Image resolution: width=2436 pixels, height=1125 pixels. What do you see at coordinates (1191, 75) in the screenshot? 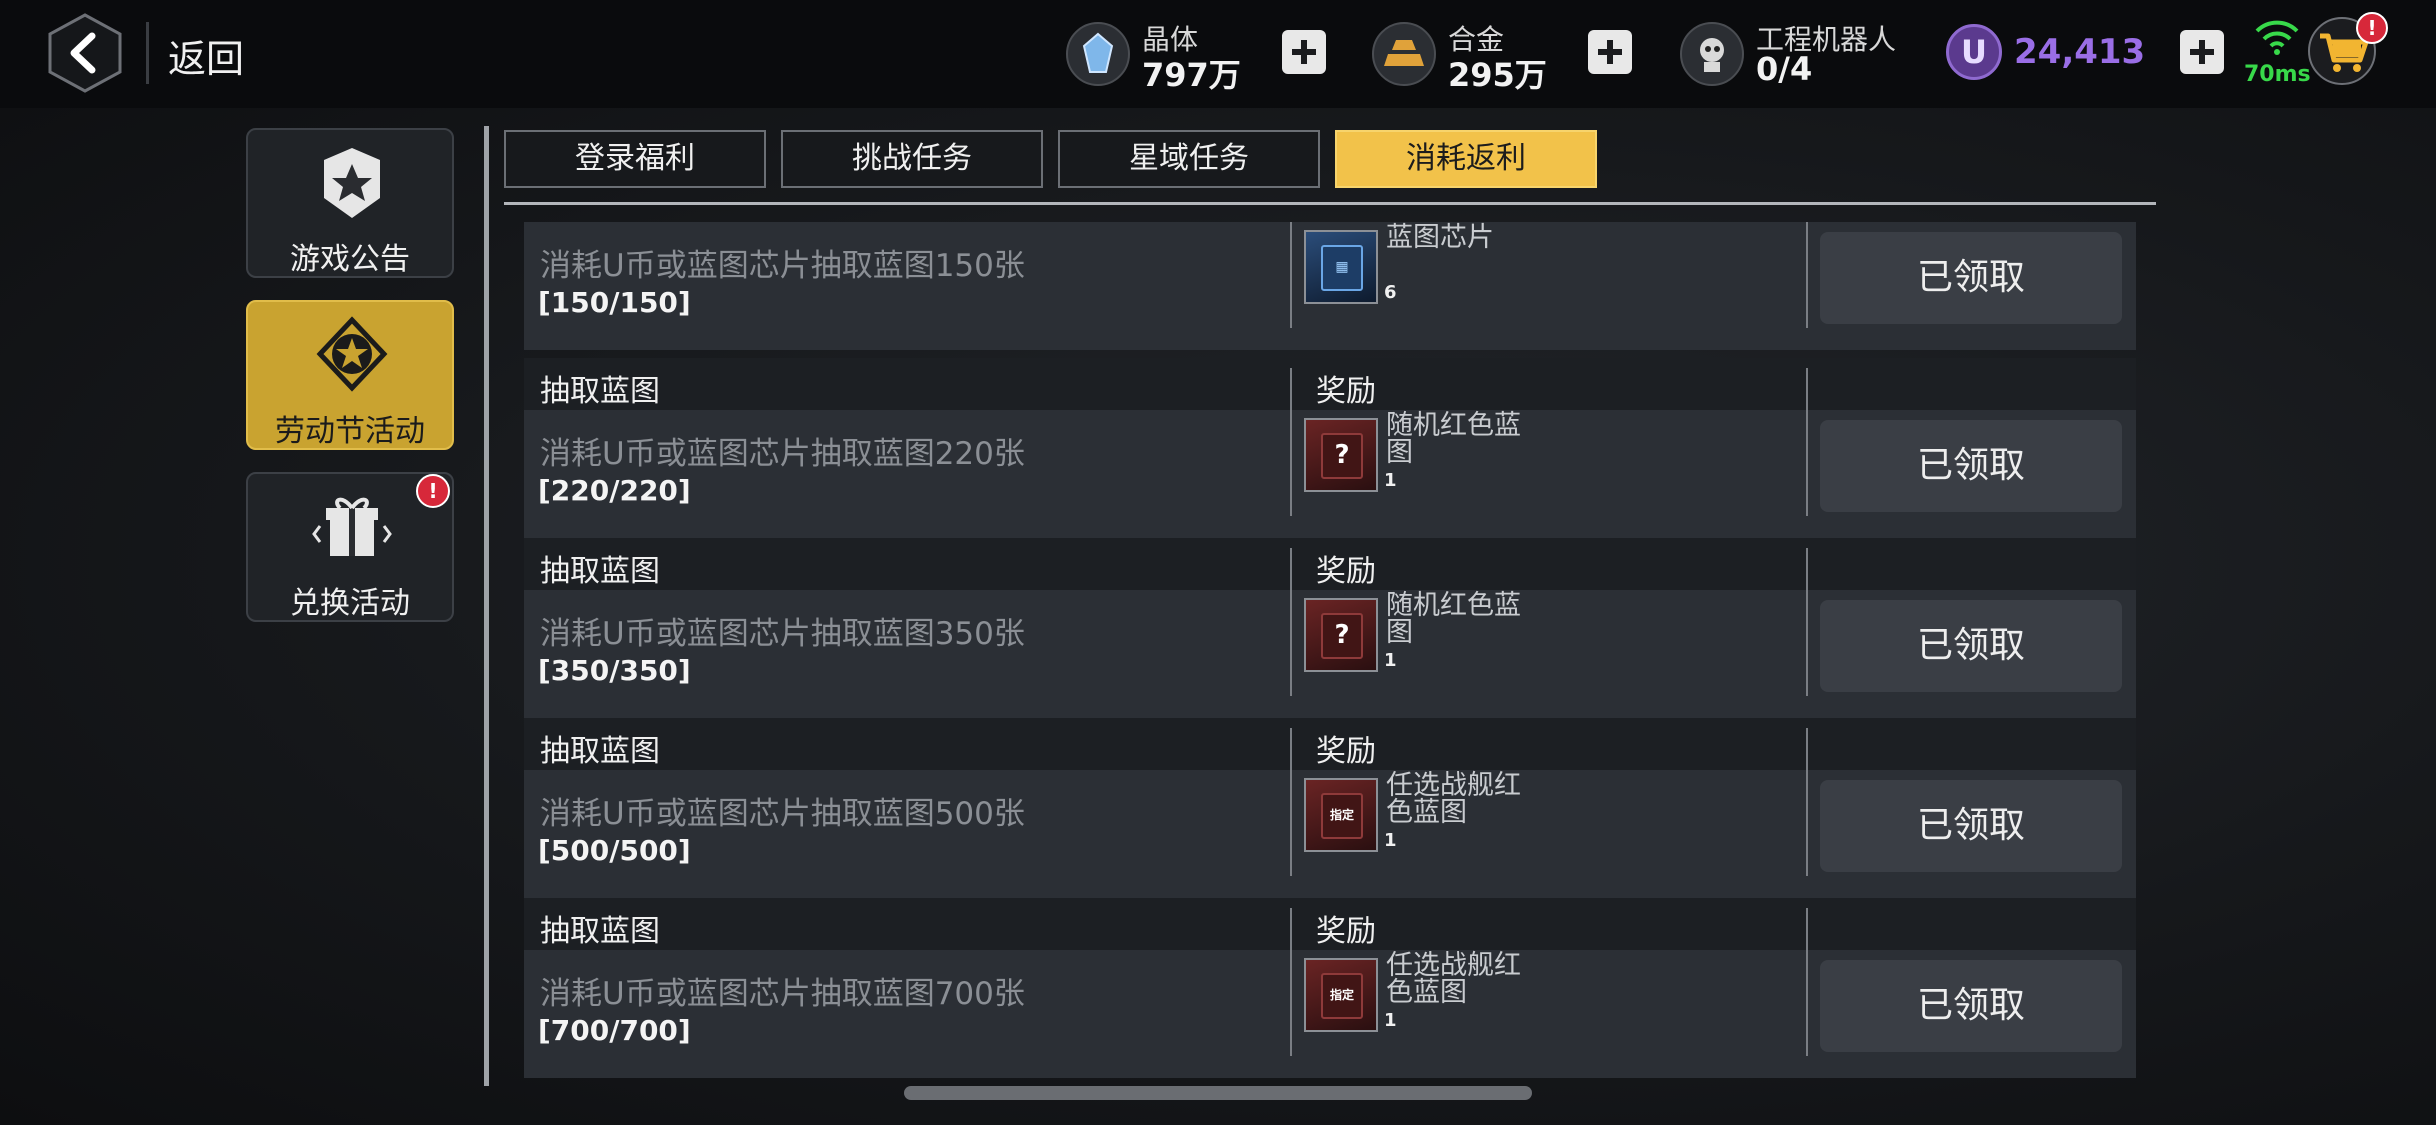
I see `resource-value: 797万` at bounding box center [1191, 75].